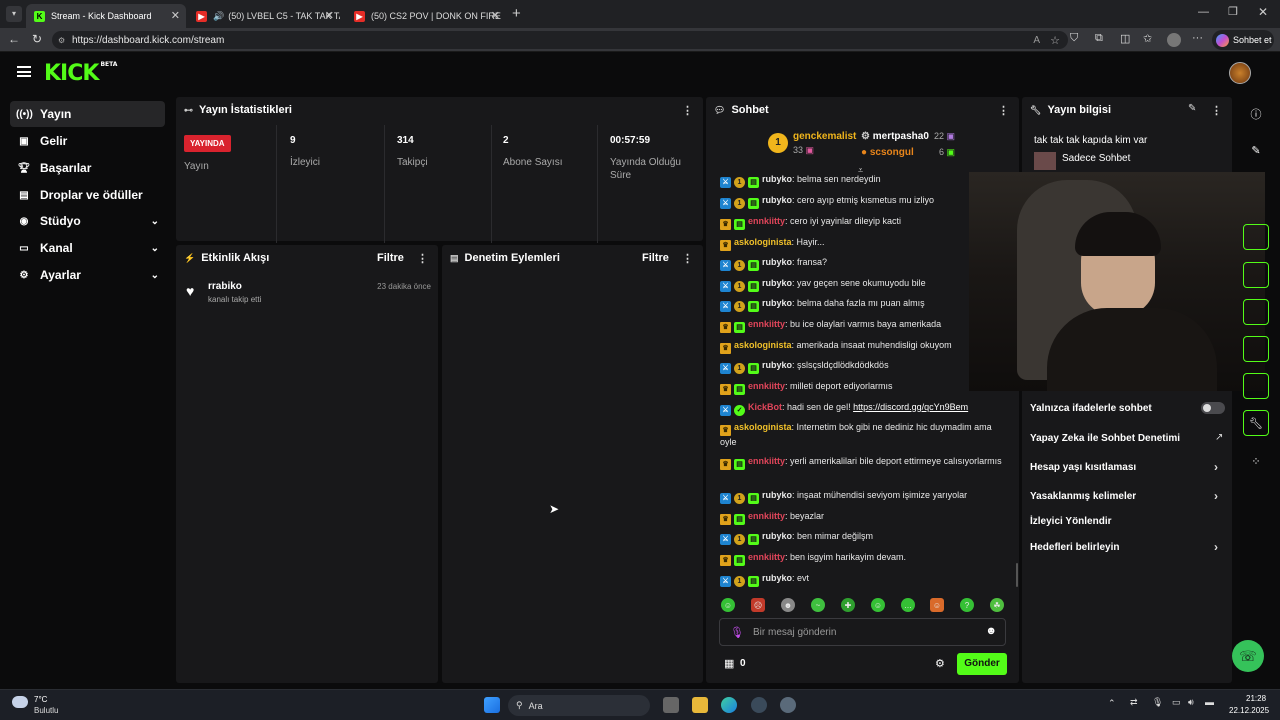 The height and width of the screenshot is (720, 1280). Describe the element at coordinates (1191, 702) in the screenshot. I see `volume-icon: 🔊︎` at that location.